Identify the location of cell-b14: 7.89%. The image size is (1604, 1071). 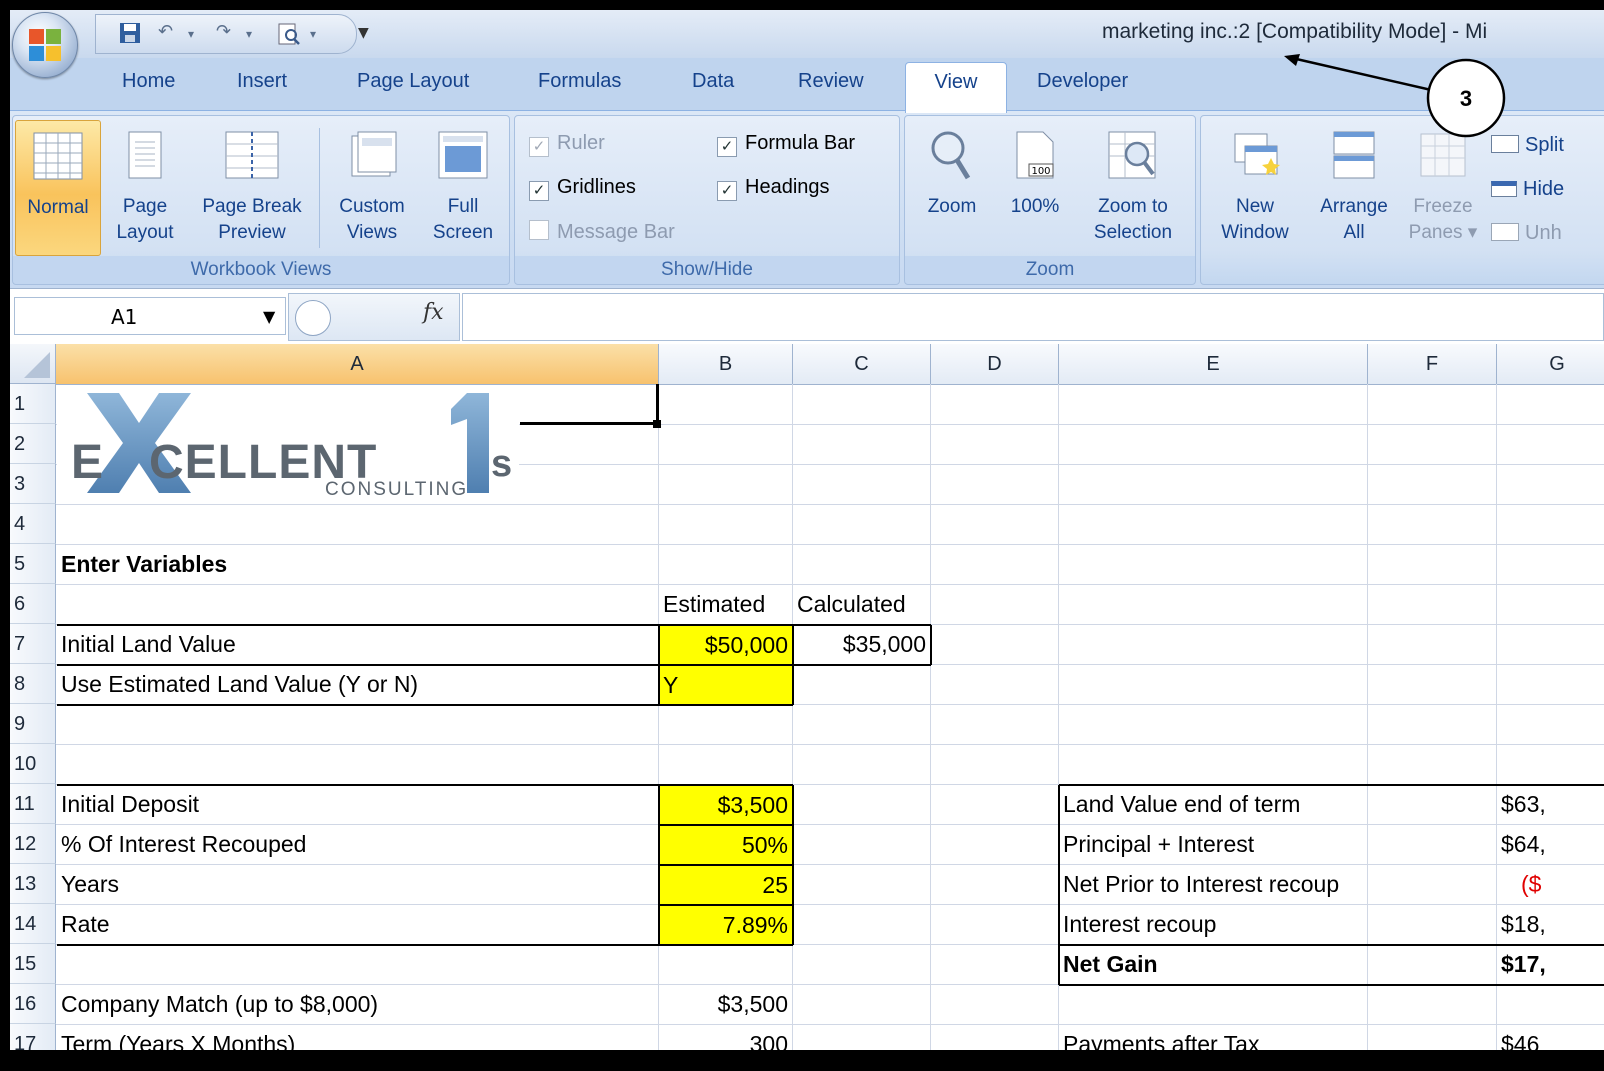
(725, 924).